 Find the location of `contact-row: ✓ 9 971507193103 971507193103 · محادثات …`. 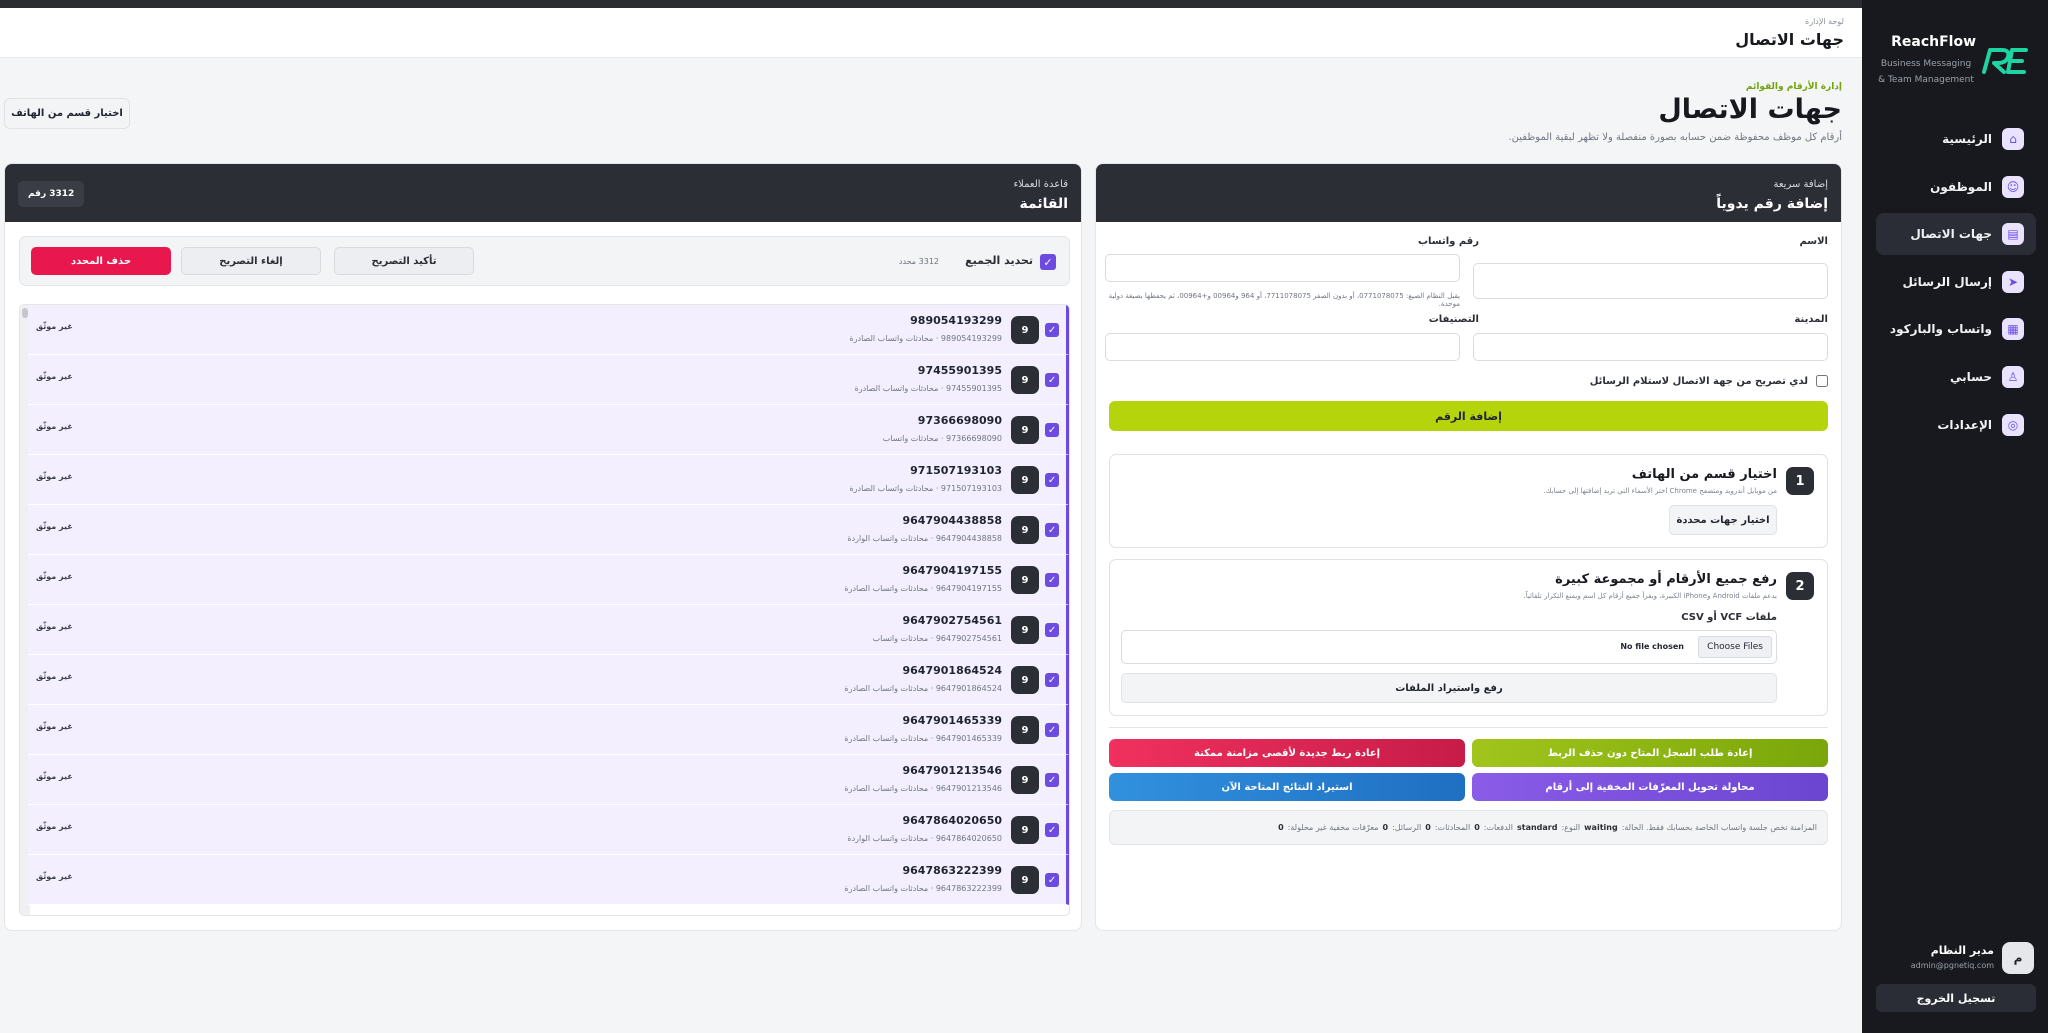

contact-row: ✓ 9 971507193103 971507193103 · محادثات … is located at coordinates (548, 480).